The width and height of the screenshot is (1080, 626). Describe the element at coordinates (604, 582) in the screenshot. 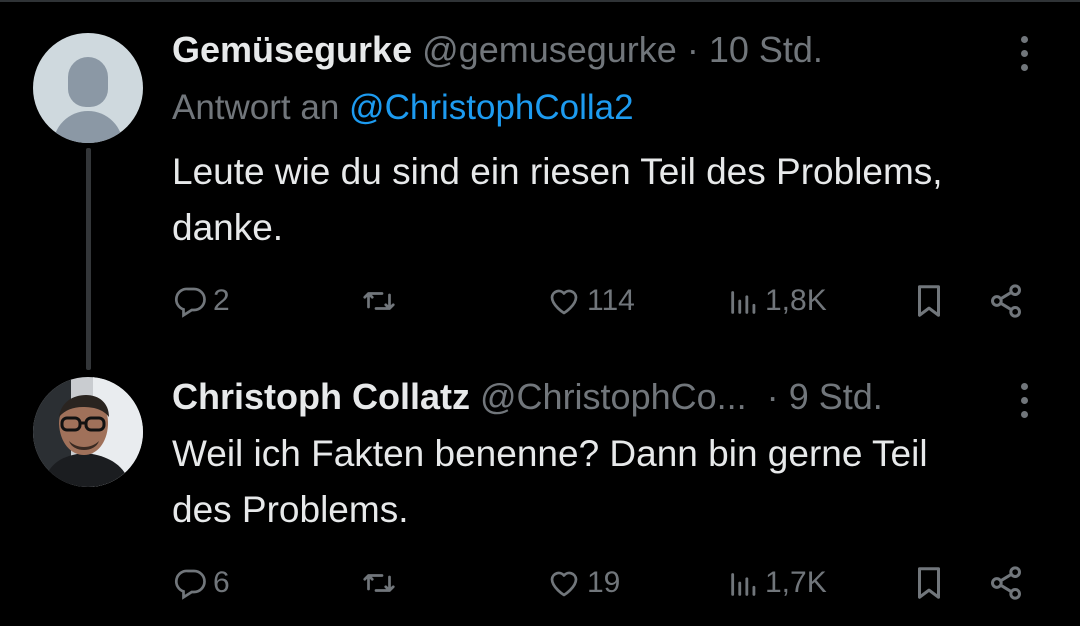

I see `like-count: 19` at that location.